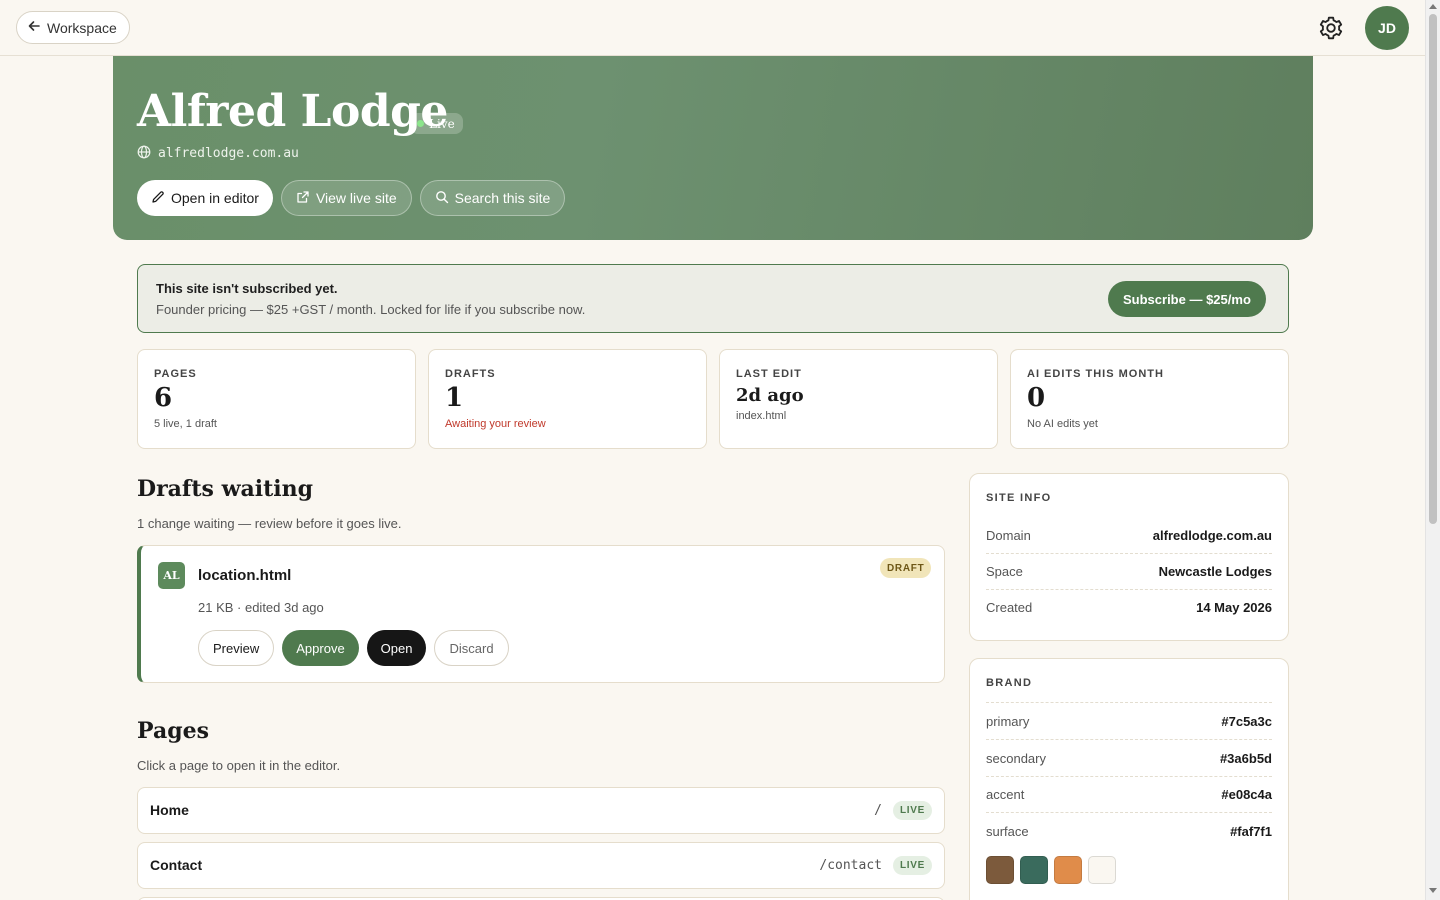 This screenshot has width=1440, height=900. What do you see at coordinates (770, 395) in the screenshot?
I see `stat-value: 2d ago` at bounding box center [770, 395].